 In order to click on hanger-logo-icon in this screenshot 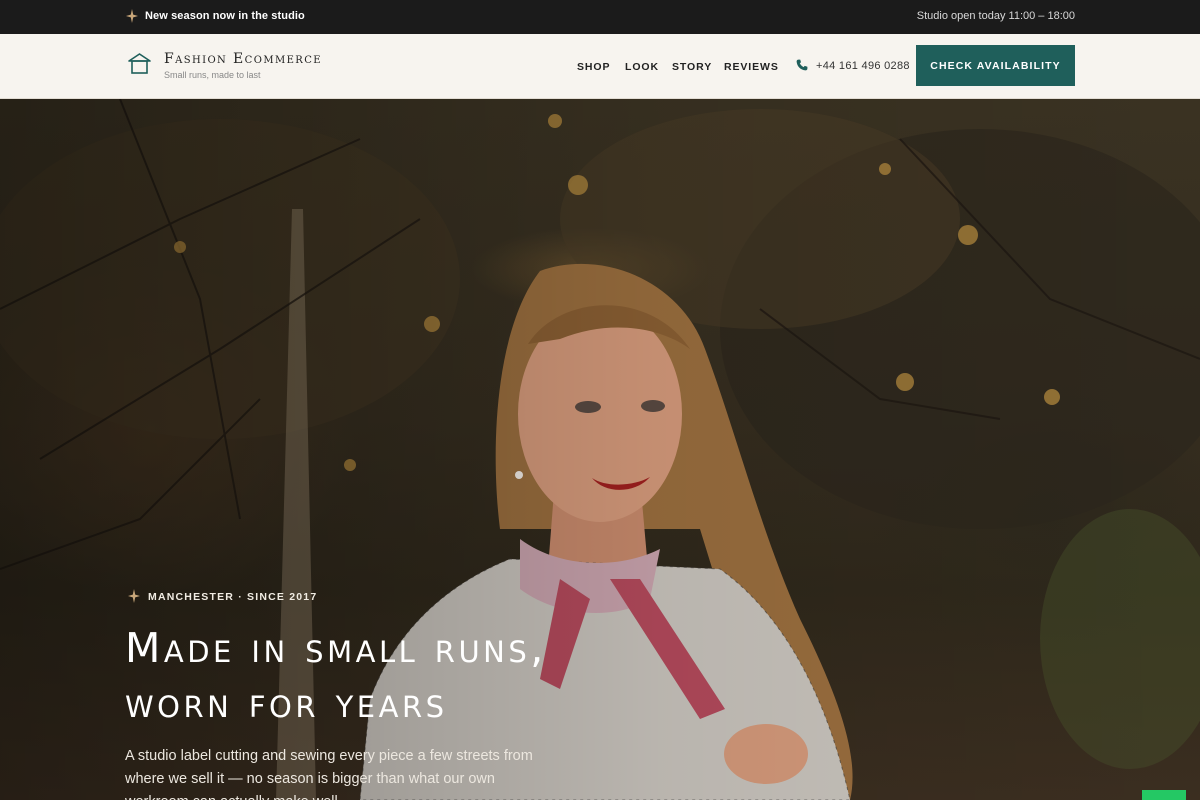, I will do `click(139, 64)`.